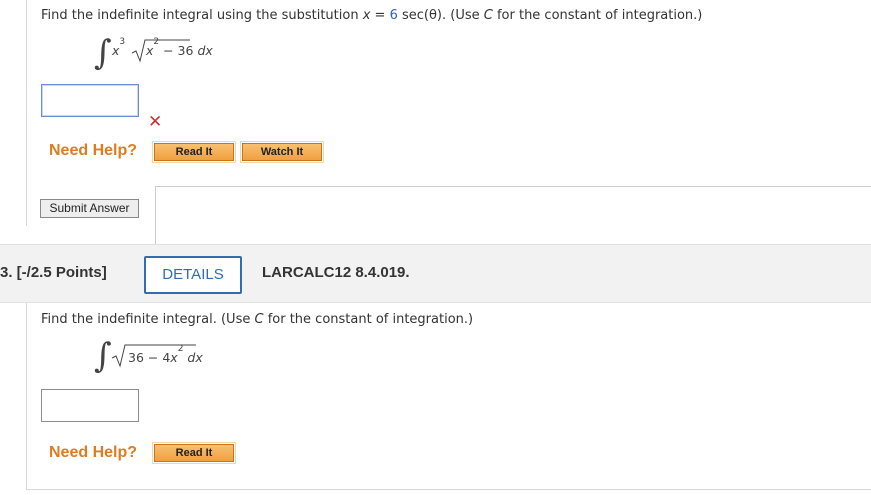 Image resolution: width=871 pixels, height=495 pixels. Describe the element at coordinates (435, 273) in the screenshot. I see `question-header` at that location.